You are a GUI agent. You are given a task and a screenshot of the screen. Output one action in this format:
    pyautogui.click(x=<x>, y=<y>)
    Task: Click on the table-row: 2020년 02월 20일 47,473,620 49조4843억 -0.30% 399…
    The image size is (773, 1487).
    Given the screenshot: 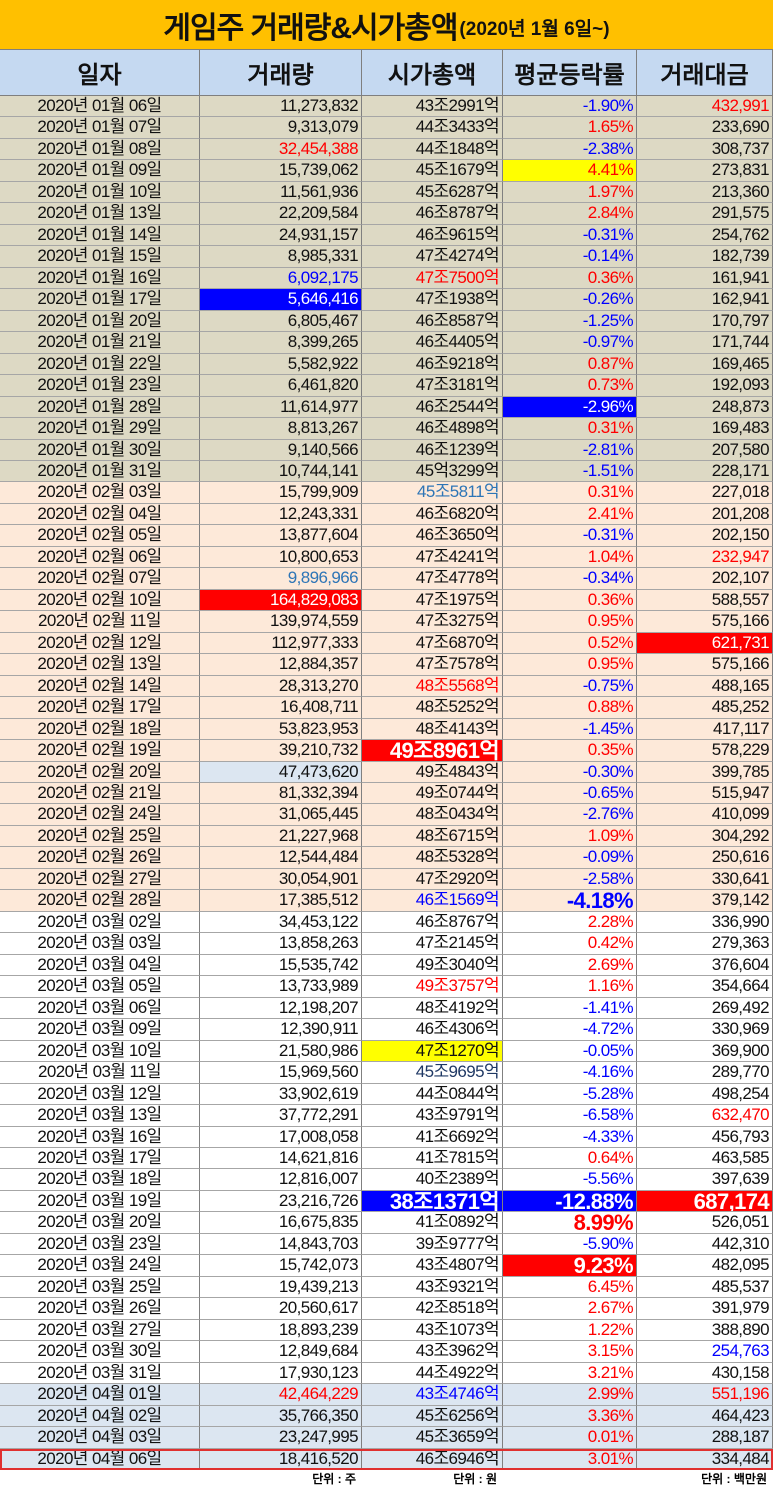 What is the action you would take?
    pyautogui.click(x=386, y=772)
    